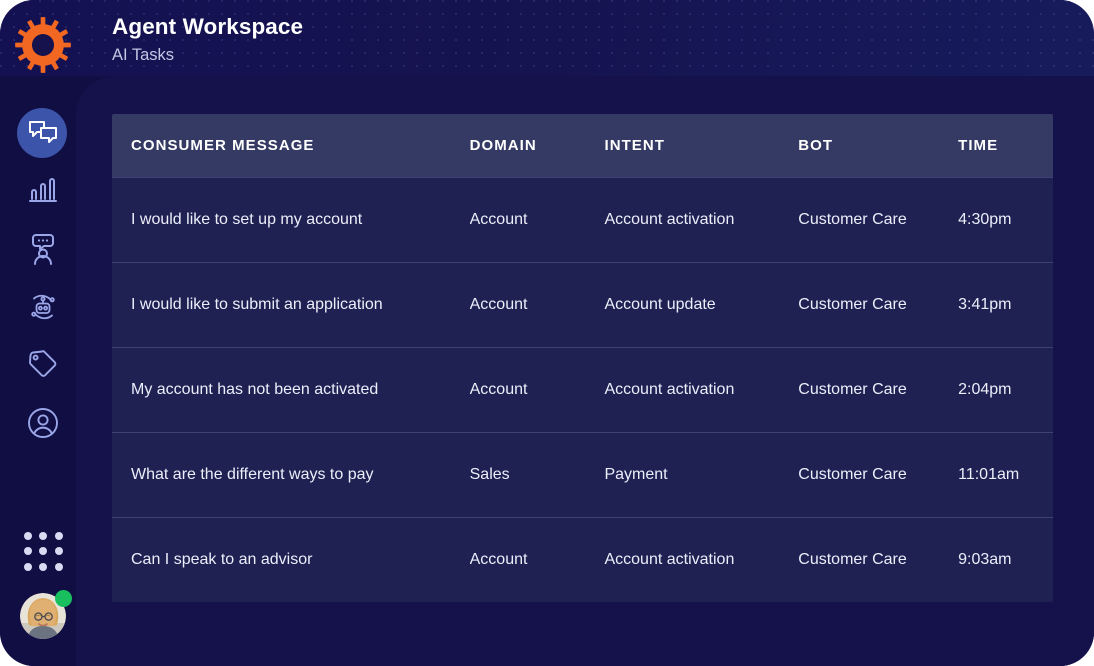 The width and height of the screenshot is (1094, 666). What do you see at coordinates (989, 474) in the screenshot?
I see `cell-time: 11:01am` at bounding box center [989, 474].